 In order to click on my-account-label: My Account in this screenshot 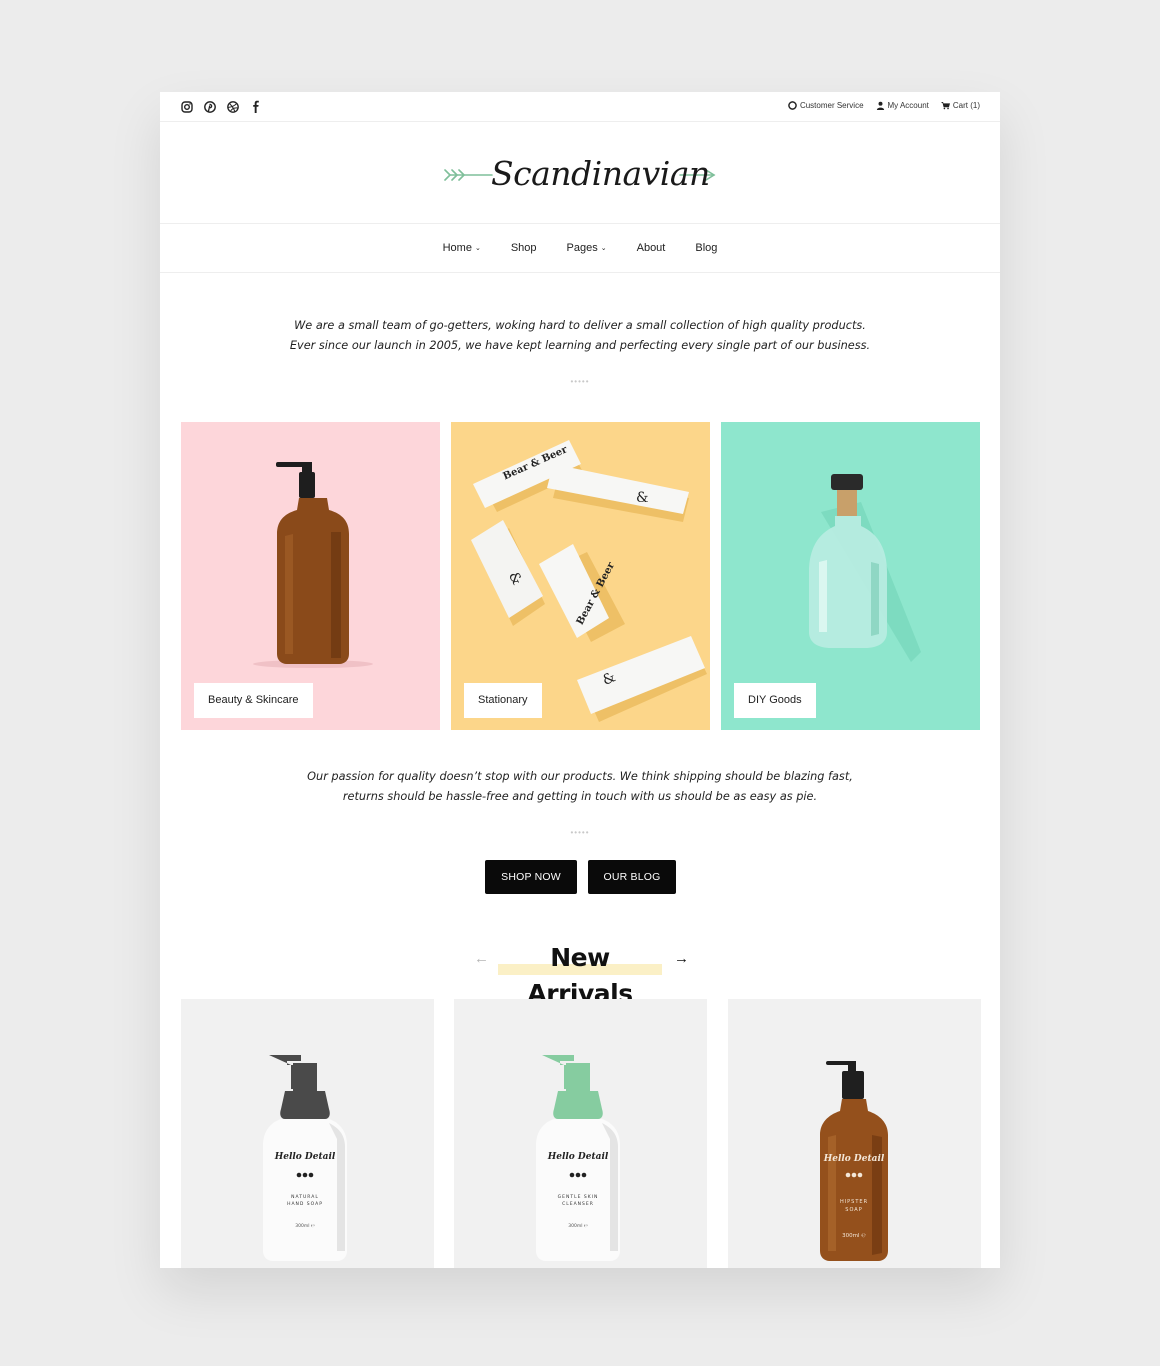, I will do `click(908, 105)`.